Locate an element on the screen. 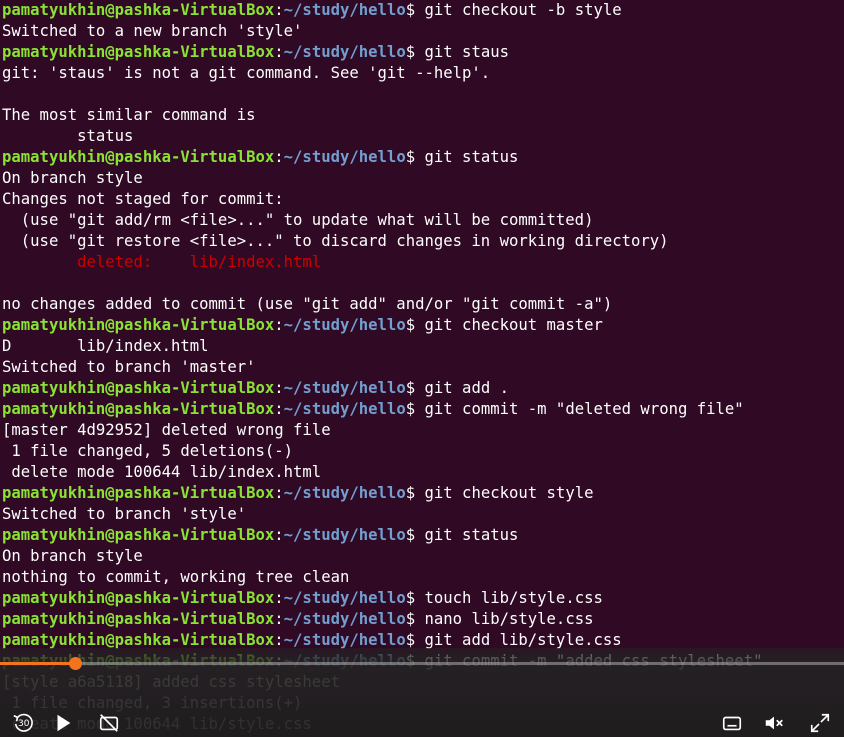 The height and width of the screenshot is (737, 844). output-line: 1 file changed, 5 deletions(-) is located at coordinates (148, 451).